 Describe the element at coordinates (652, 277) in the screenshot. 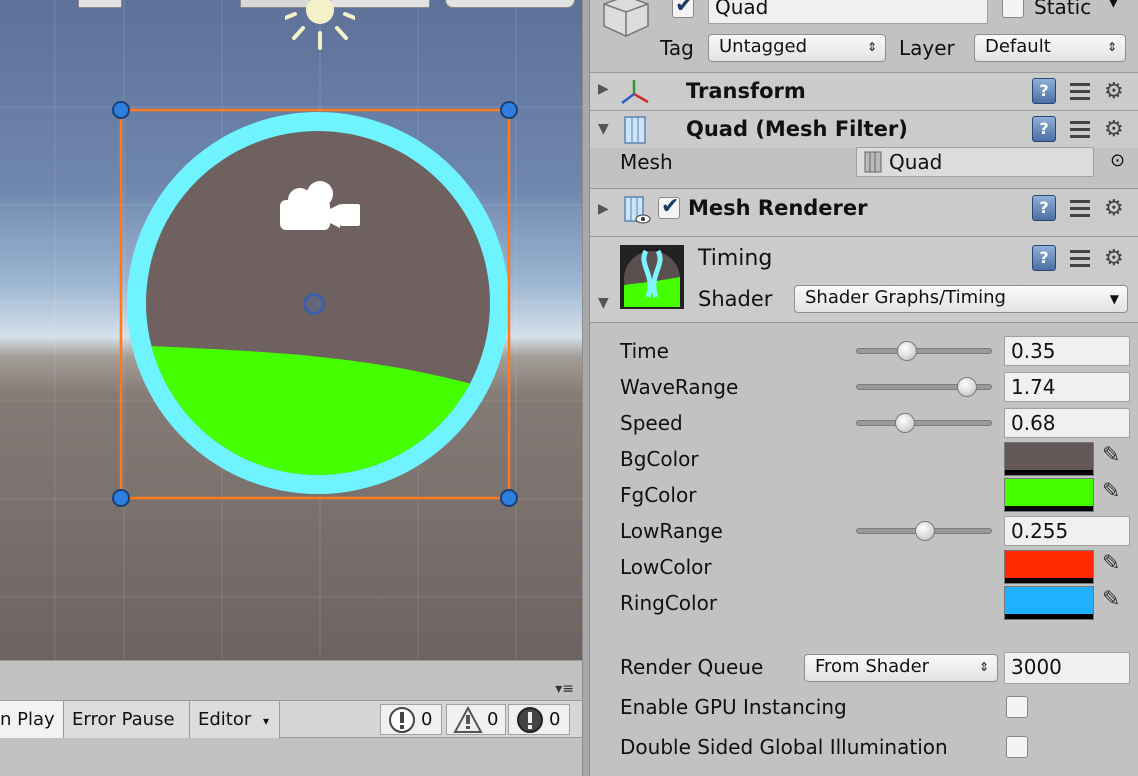

I see `material-preview-icon` at that location.